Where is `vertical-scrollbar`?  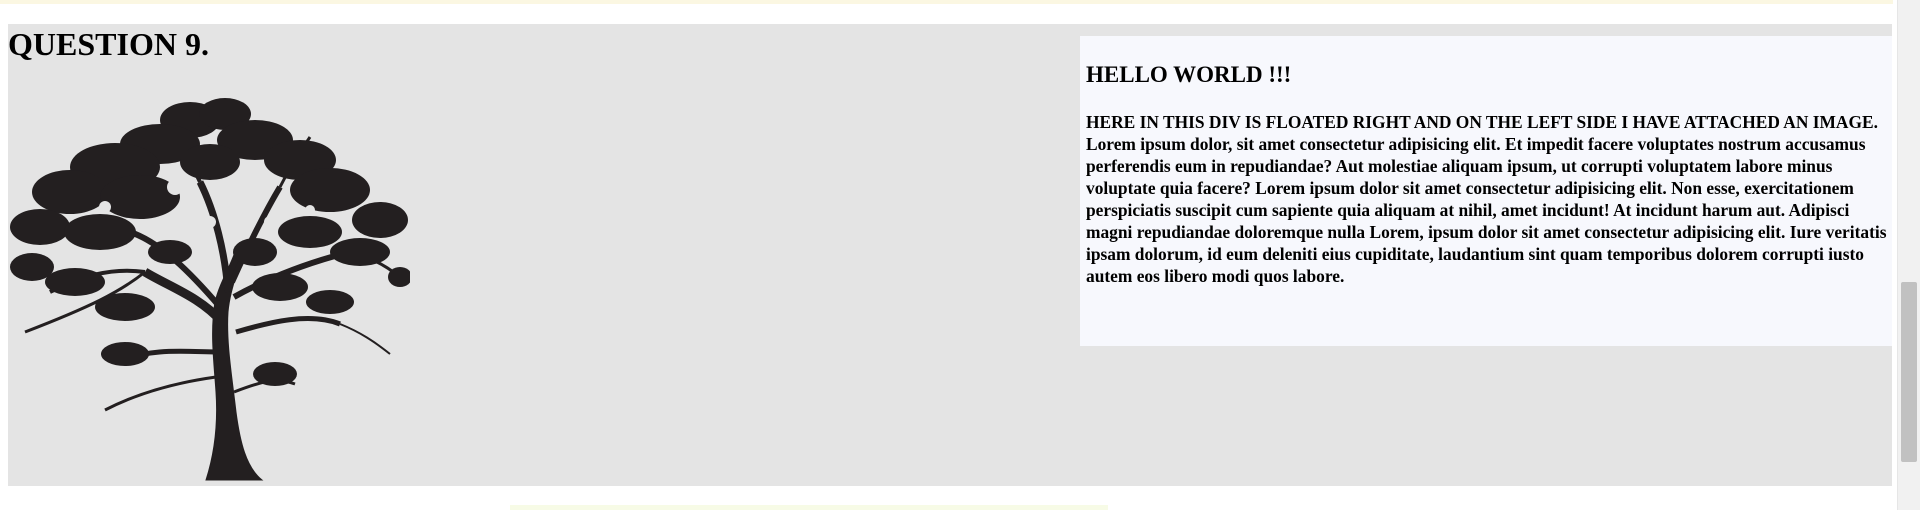
vertical-scrollbar is located at coordinates (1908, 255).